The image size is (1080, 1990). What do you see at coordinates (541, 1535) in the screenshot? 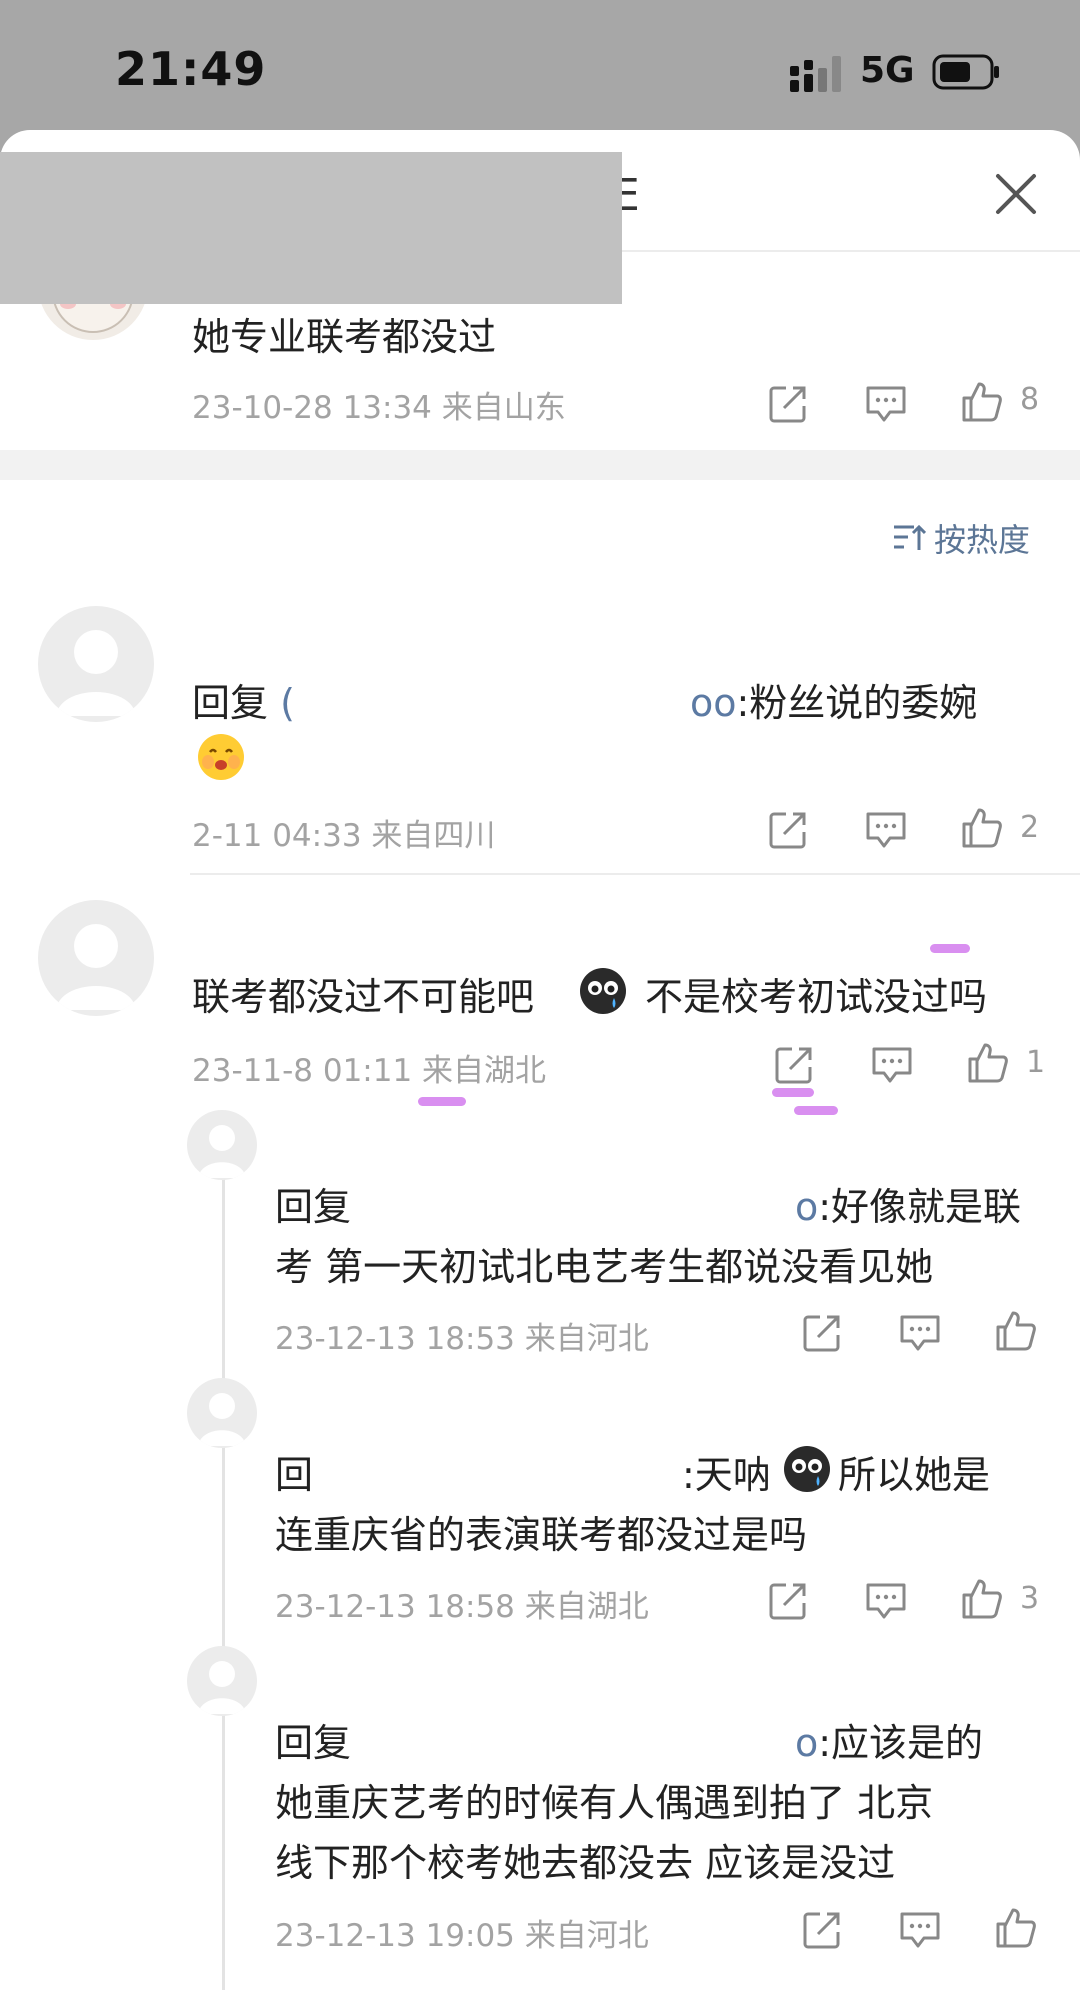
I see `reply-text-line2: 连重庆省的表演联考都没过是吗` at bounding box center [541, 1535].